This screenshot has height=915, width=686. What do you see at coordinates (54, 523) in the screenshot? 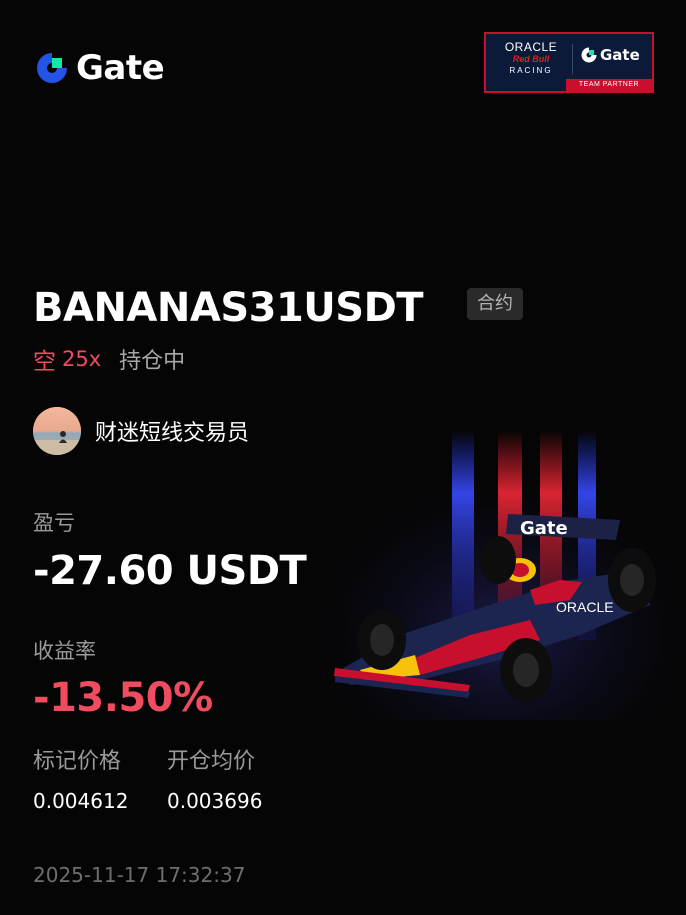
I see `pnl-label: 盈亏` at bounding box center [54, 523].